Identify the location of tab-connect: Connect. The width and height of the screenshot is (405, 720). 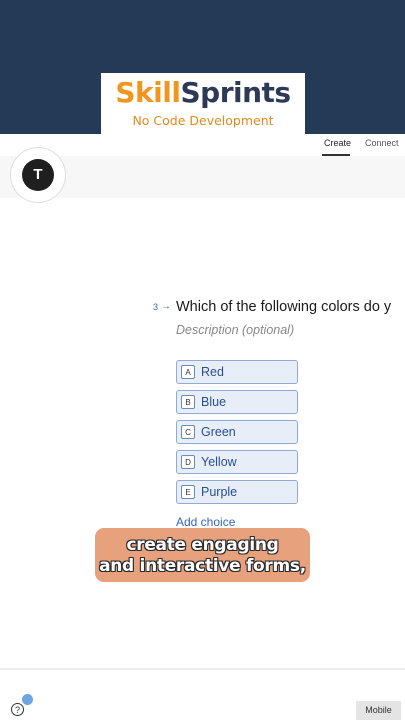
(382, 143).